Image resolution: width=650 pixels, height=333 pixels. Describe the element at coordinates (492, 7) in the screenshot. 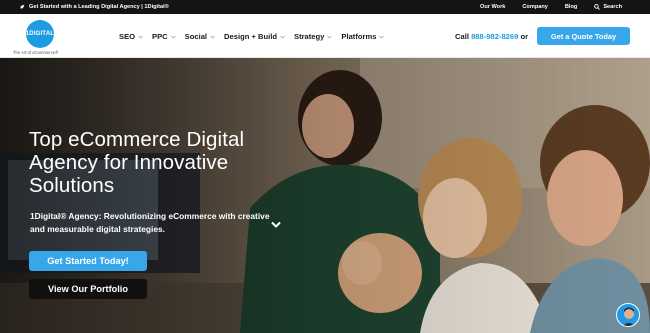

I see `our-work-link: Our Work` at that location.